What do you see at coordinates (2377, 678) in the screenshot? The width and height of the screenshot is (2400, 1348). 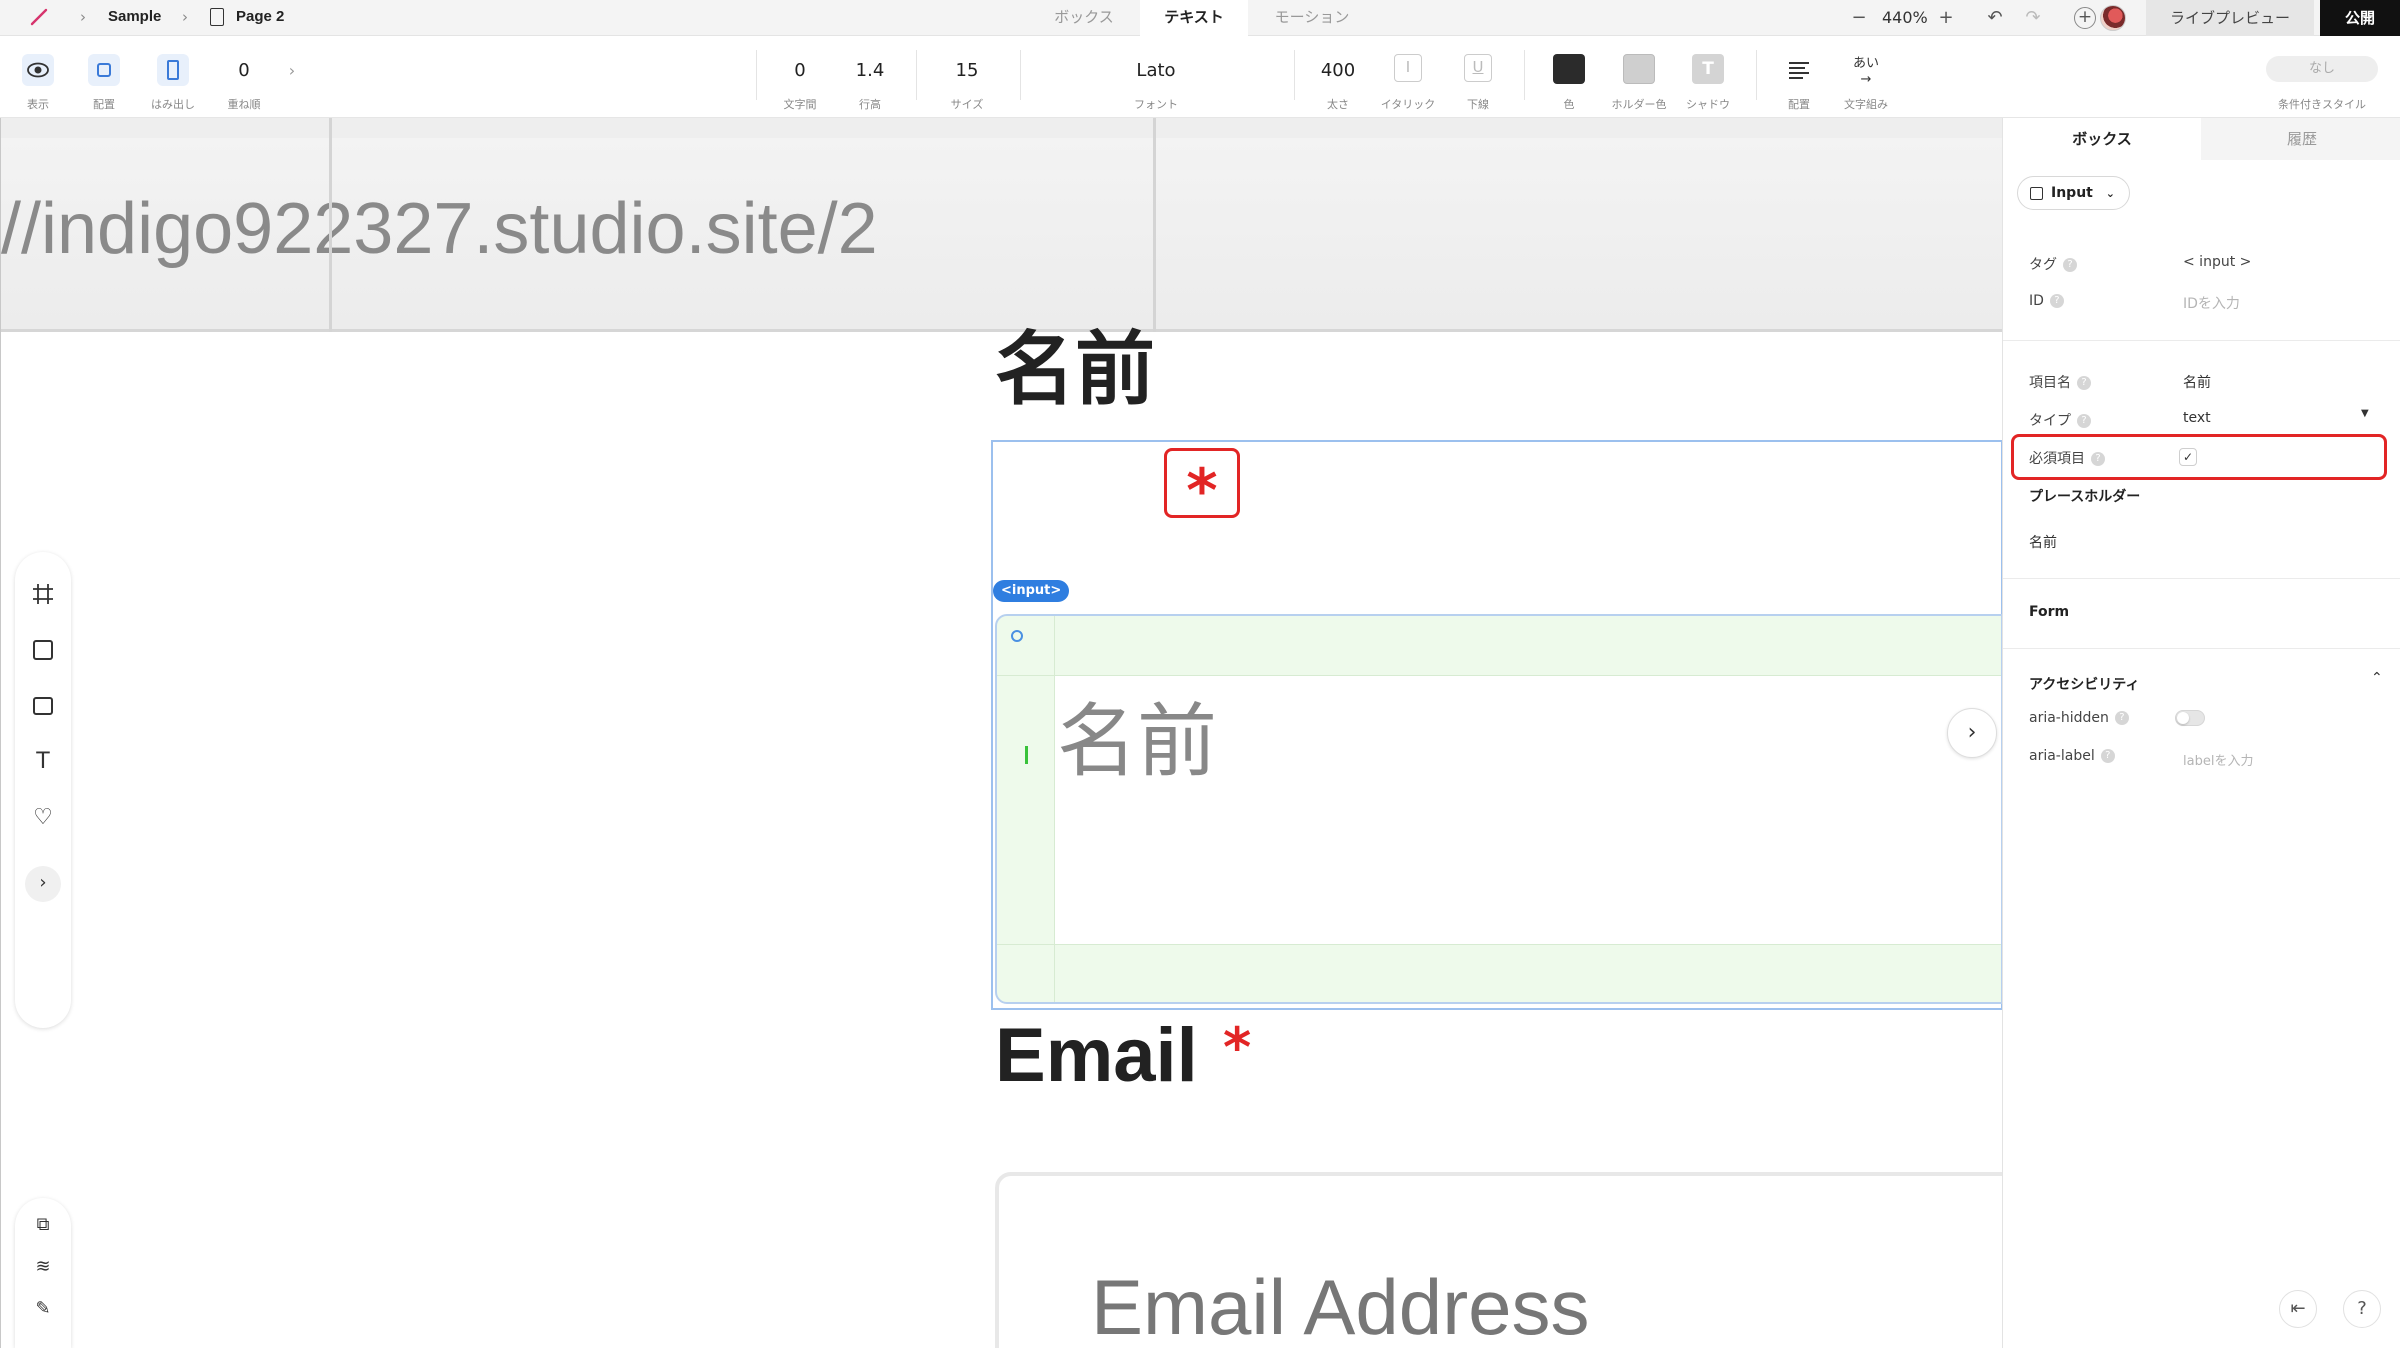 I see `chevron-up-icon: ⌃` at bounding box center [2377, 678].